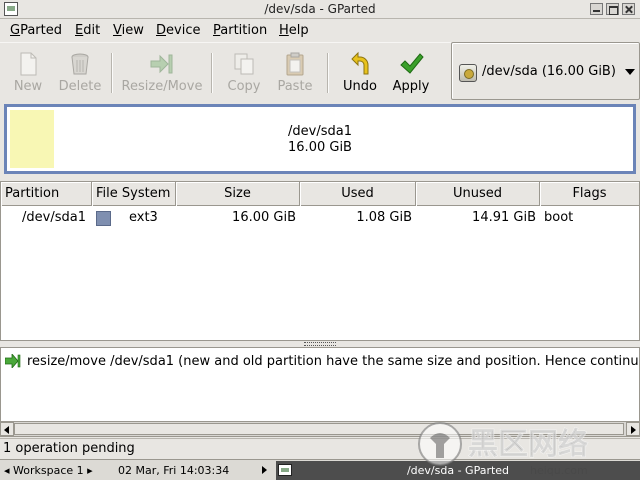  I want to click on disk-graphic-partition: /dev/sda1 16.00 GiB, so click(320, 139).